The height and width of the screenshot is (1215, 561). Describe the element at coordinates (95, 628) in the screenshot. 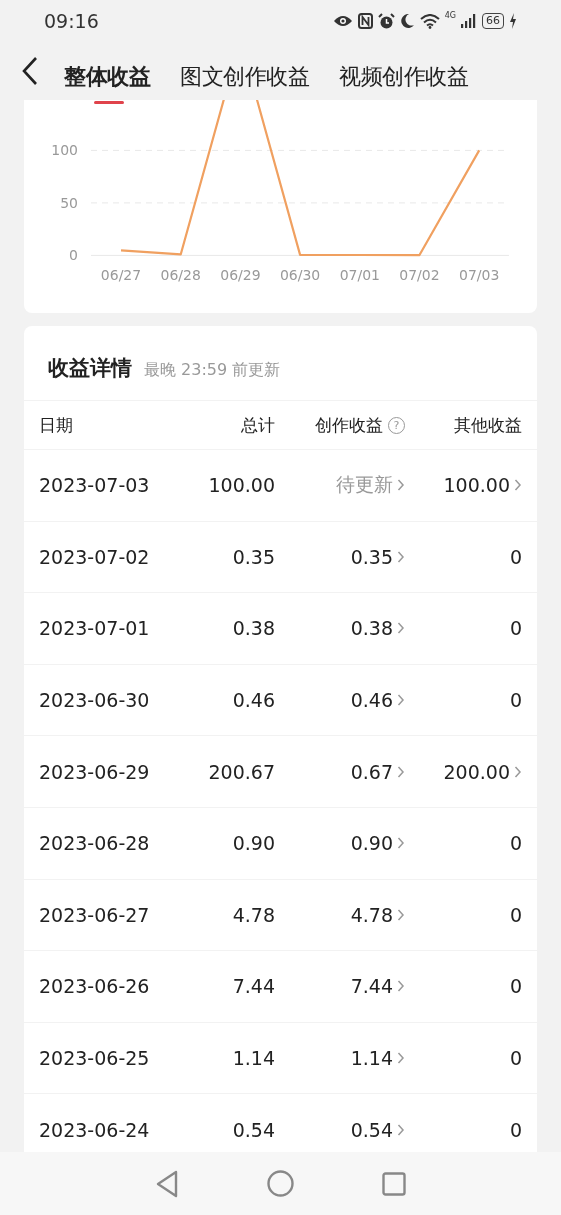

I see `date-cell-text: 2023-07-01` at that location.